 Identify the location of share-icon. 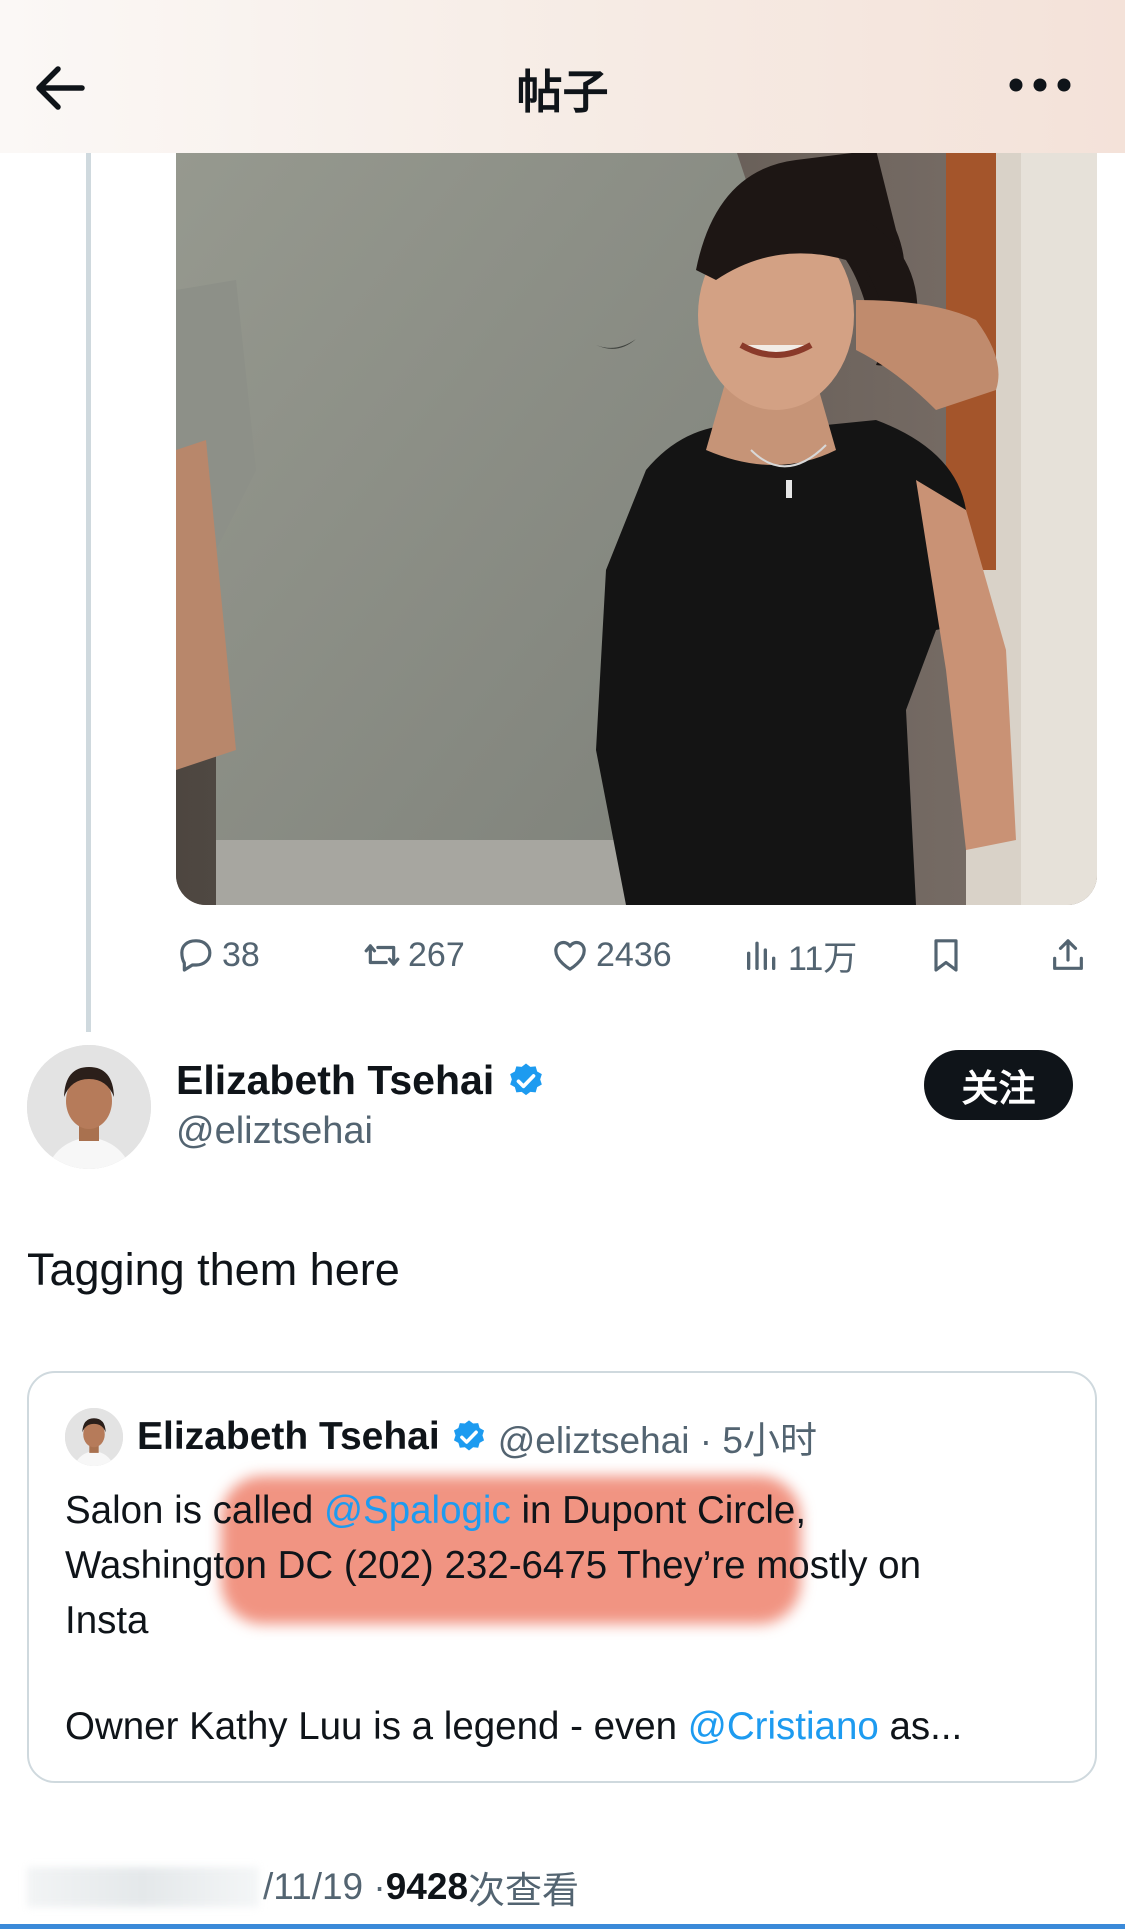
(1068, 954).